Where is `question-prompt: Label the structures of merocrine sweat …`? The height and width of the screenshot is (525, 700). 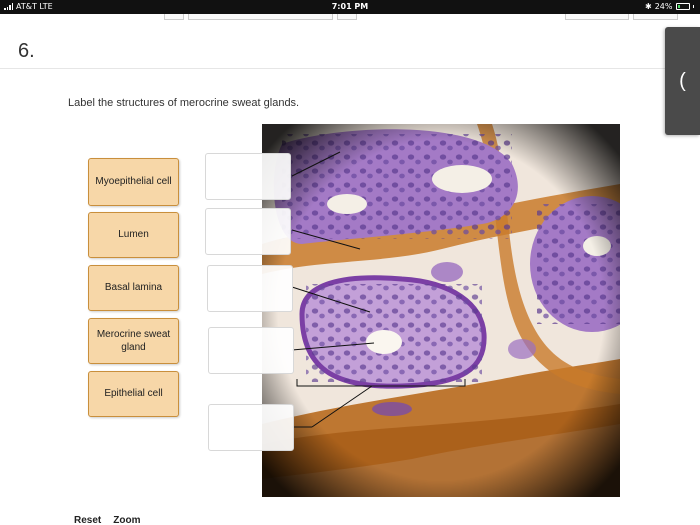 question-prompt: Label the structures of merocrine sweat … is located at coordinates (184, 103).